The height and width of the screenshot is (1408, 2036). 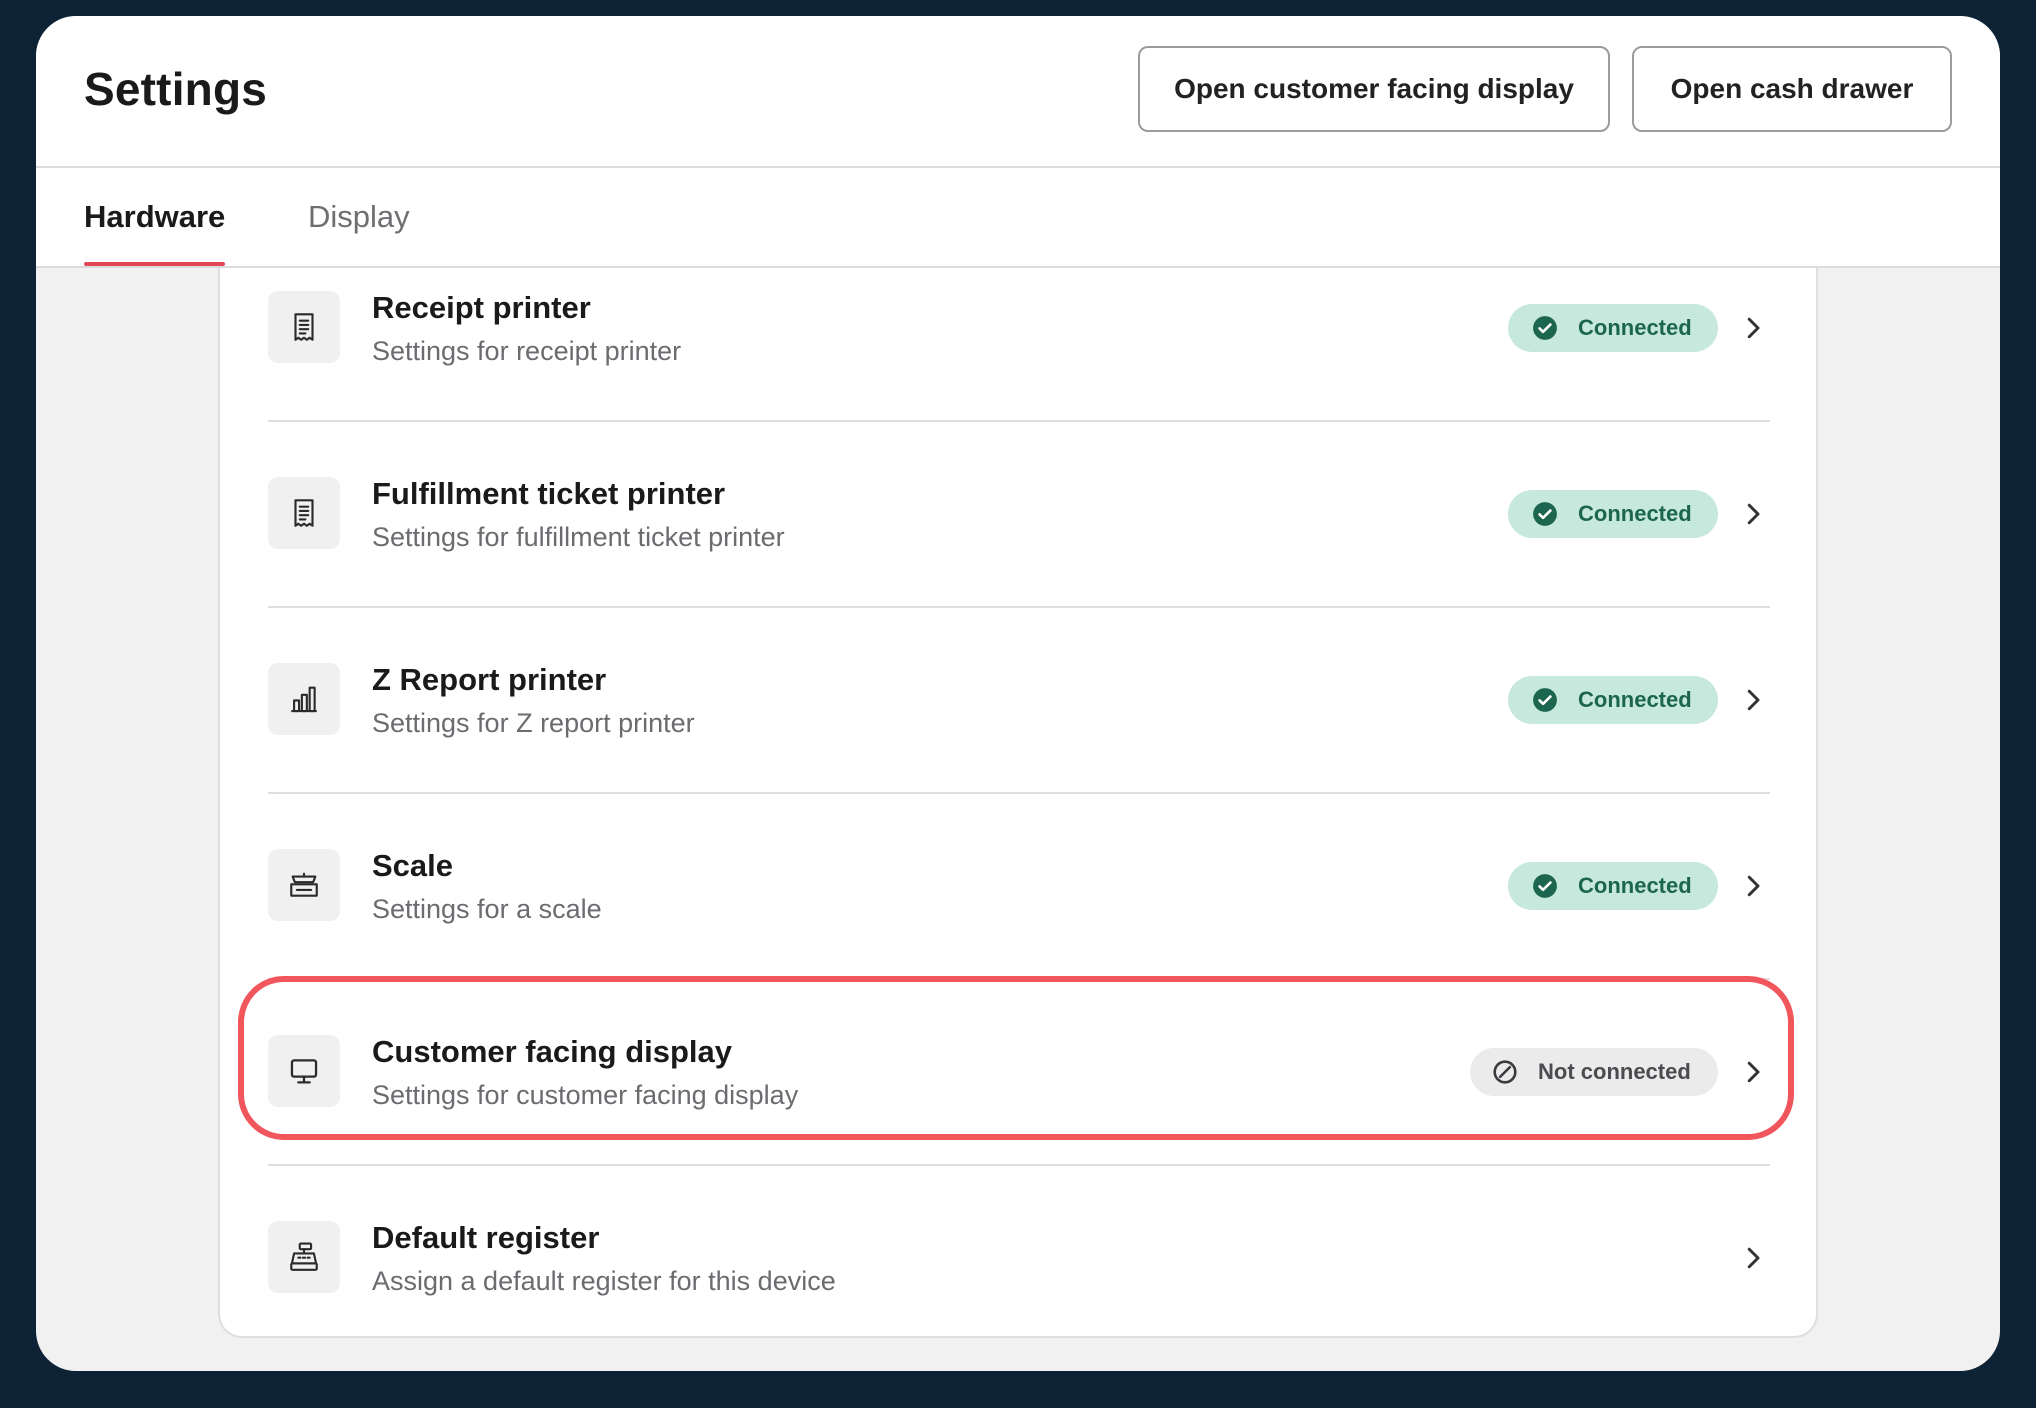 What do you see at coordinates (481, 307) in the screenshot?
I see `row-title: Receipt printer` at bounding box center [481, 307].